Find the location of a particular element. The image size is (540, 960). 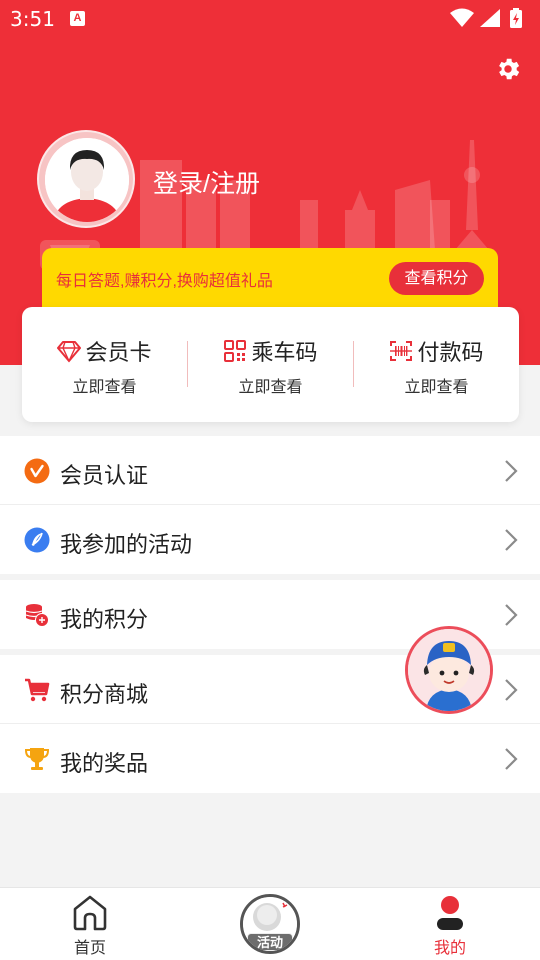

menu-item-member-verification: 会员认证 is located at coordinates (270, 470).